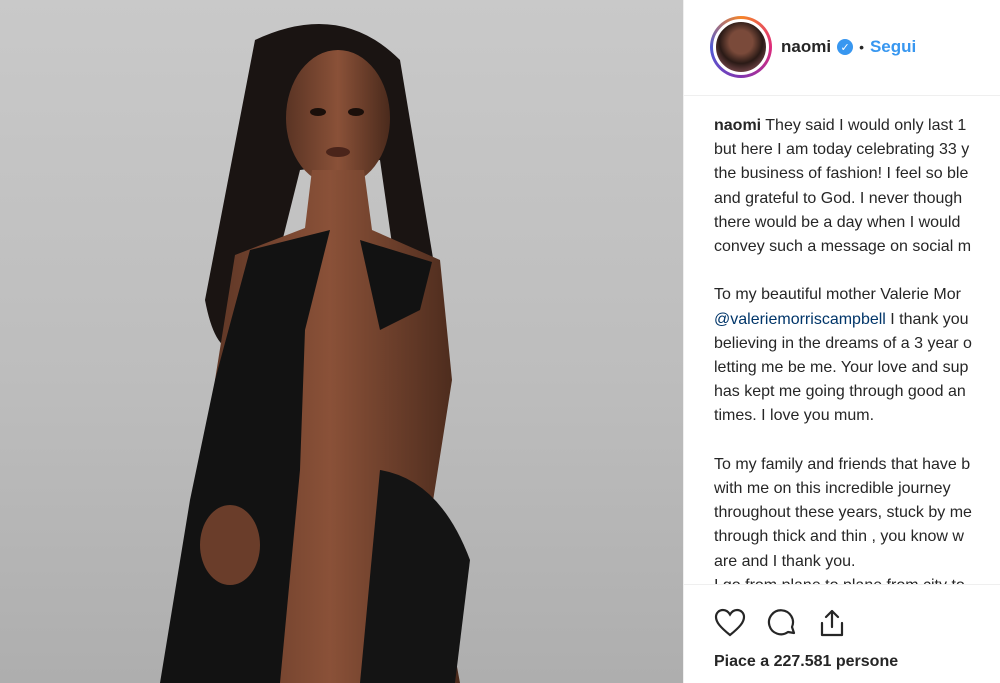 The width and height of the screenshot is (1000, 683). What do you see at coordinates (806, 662) in the screenshot?
I see `likes-count: Piace a 227.581 persone` at bounding box center [806, 662].